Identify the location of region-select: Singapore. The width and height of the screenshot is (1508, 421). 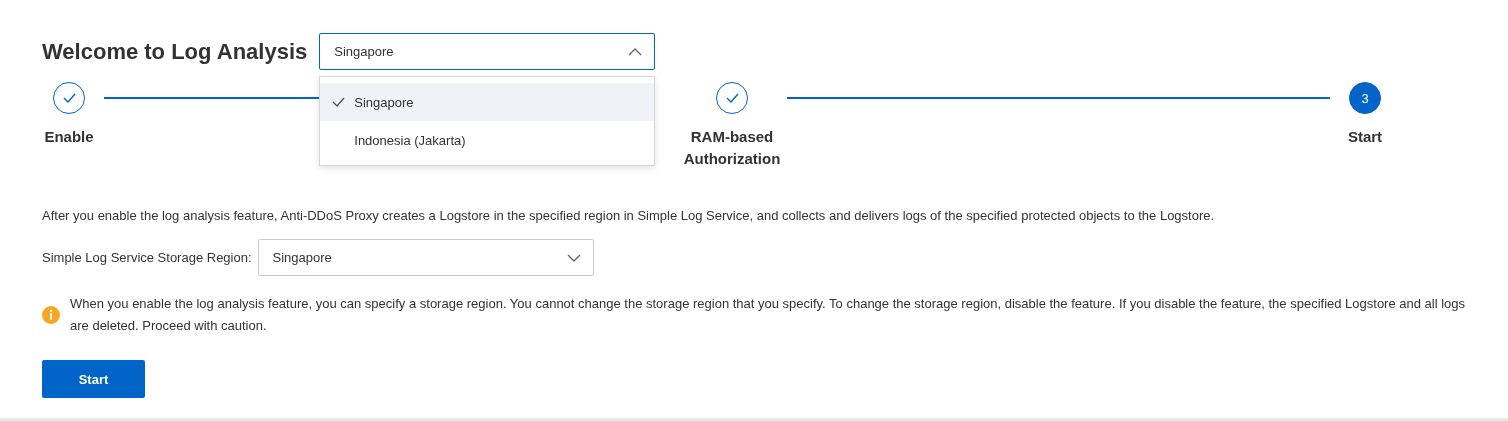
(487, 51).